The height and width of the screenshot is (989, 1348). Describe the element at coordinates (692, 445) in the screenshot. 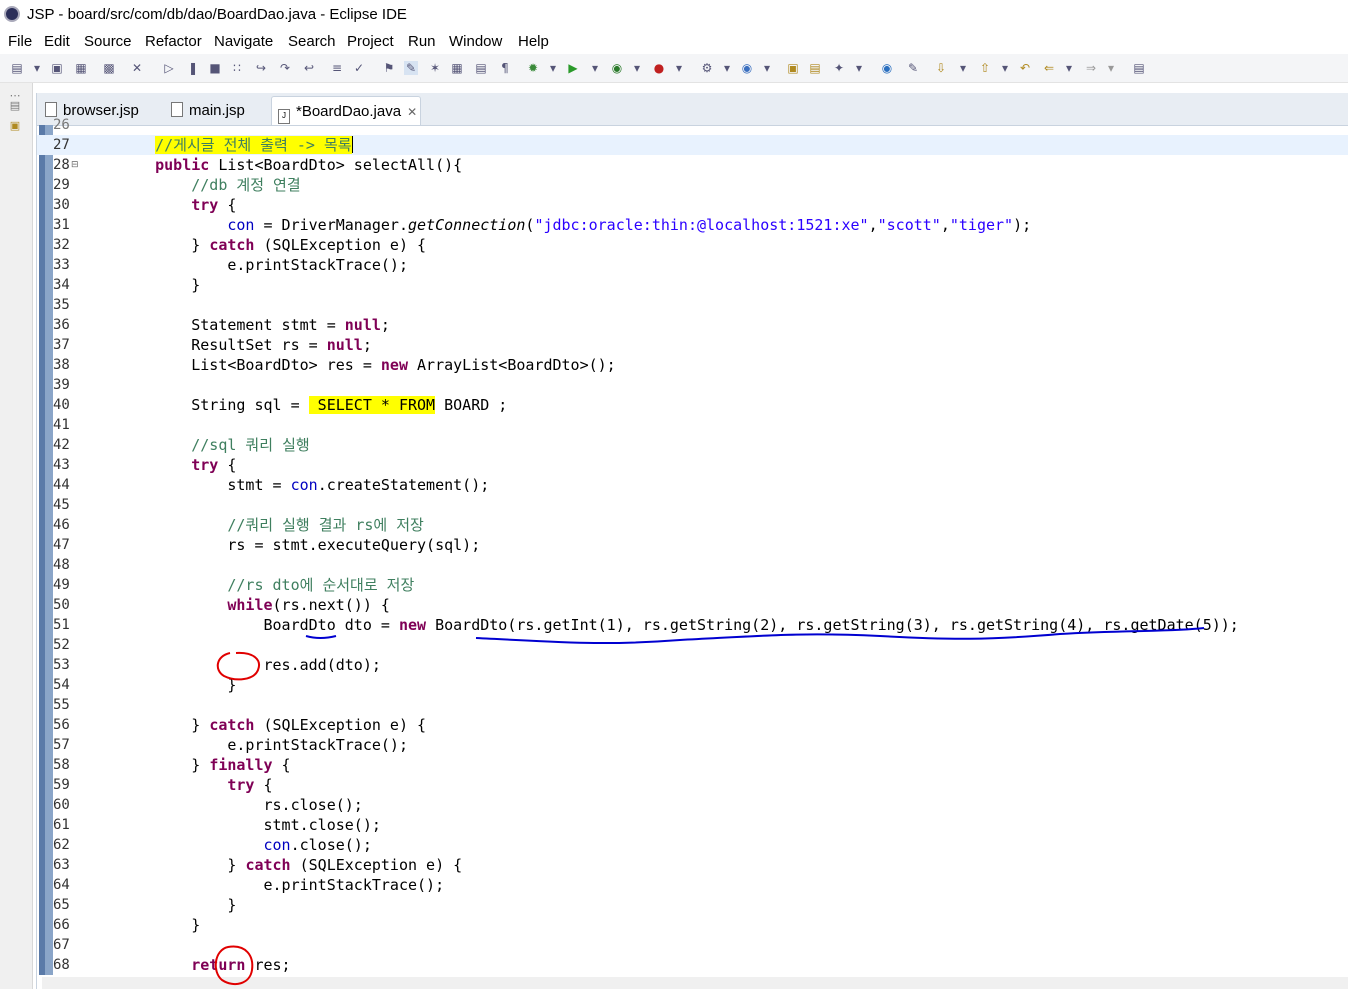

I see `code-line: 42 //sql 쿼리 실행` at that location.